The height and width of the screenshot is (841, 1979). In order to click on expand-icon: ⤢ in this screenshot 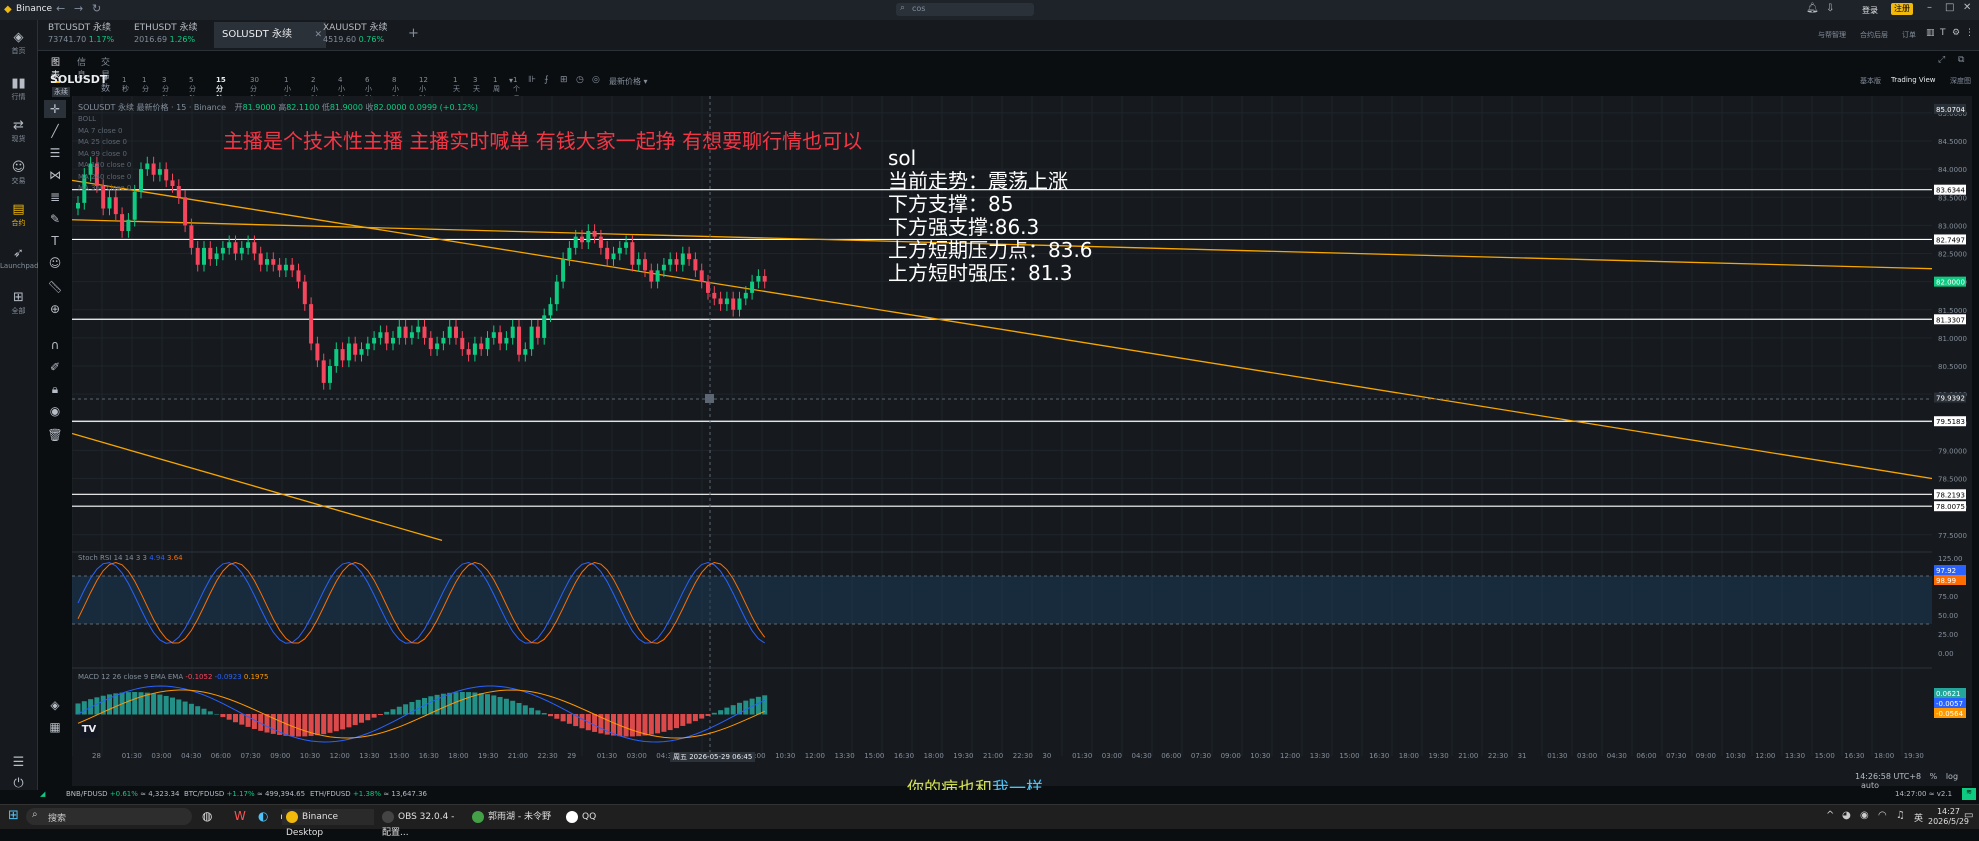, I will do `click(1941, 60)`.